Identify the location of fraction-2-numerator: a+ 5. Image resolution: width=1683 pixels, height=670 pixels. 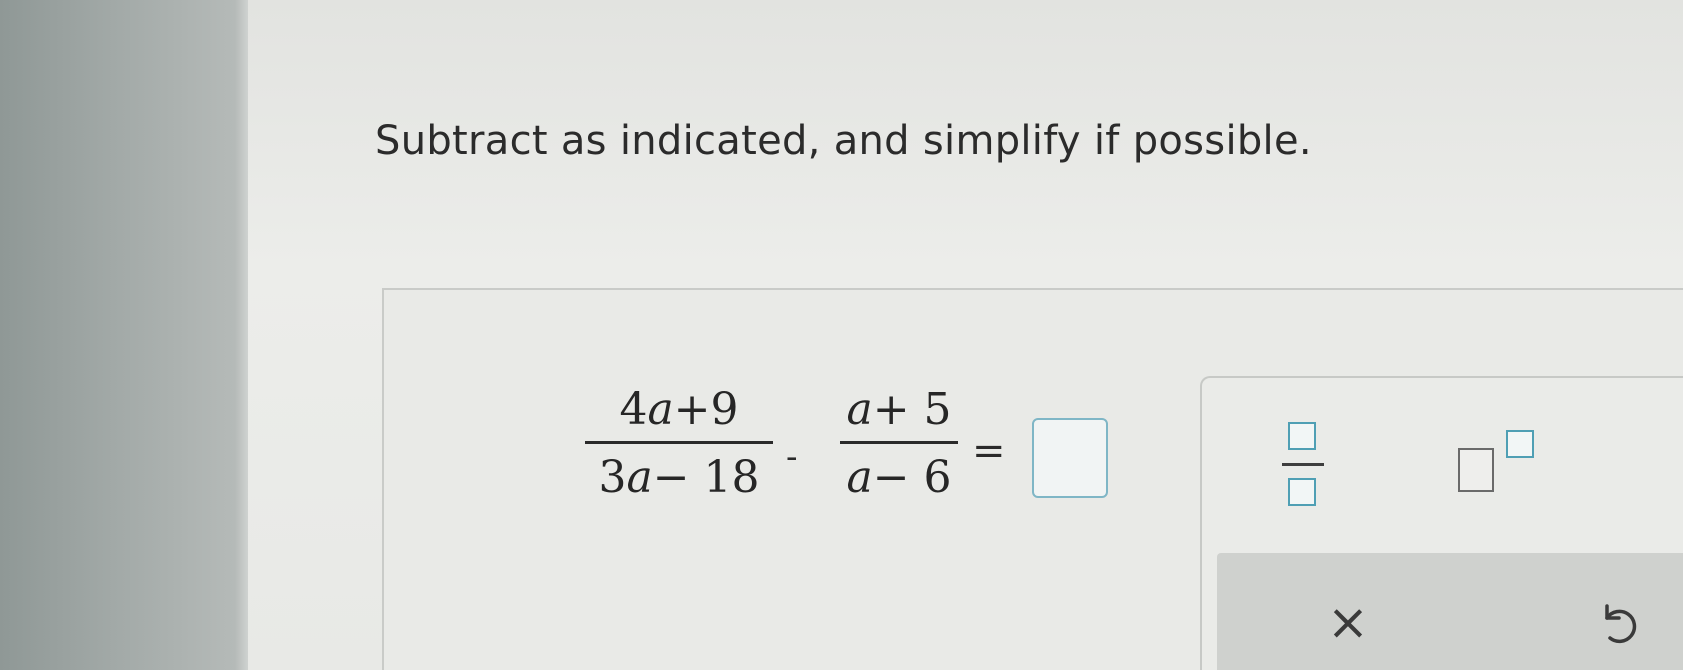
(899, 409).